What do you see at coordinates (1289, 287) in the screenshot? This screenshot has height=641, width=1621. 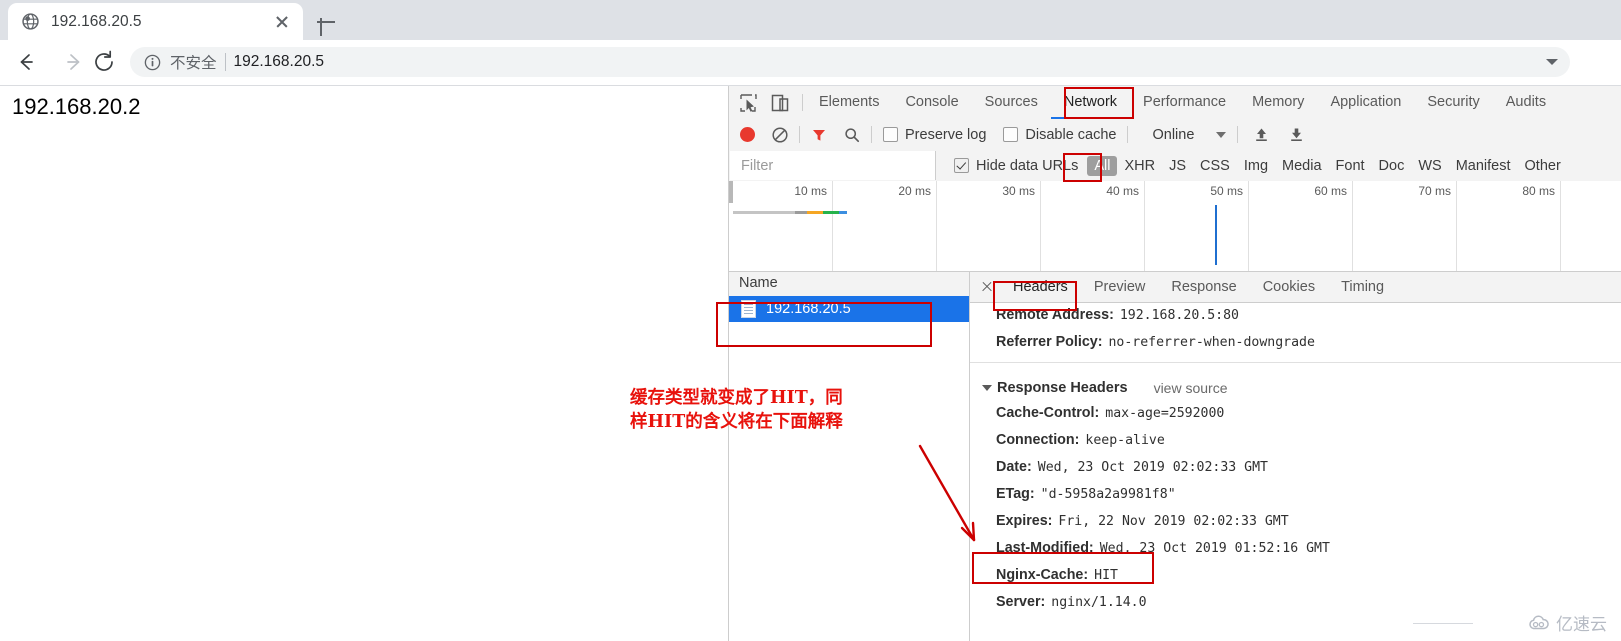 I see `tab-cookies: Cookies` at bounding box center [1289, 287].